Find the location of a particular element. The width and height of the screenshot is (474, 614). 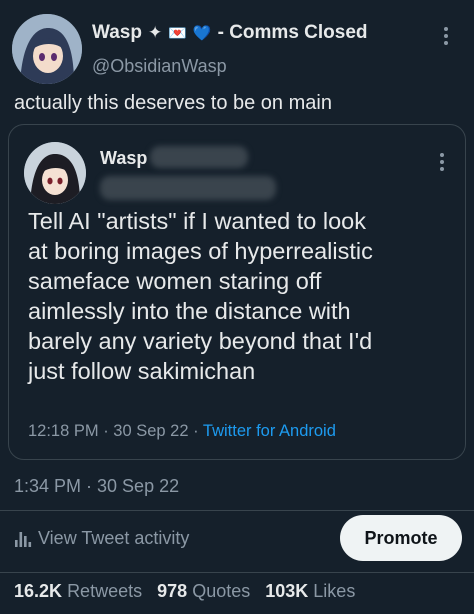

retweets-count: 16.2K is located at coordinates (38, 591).